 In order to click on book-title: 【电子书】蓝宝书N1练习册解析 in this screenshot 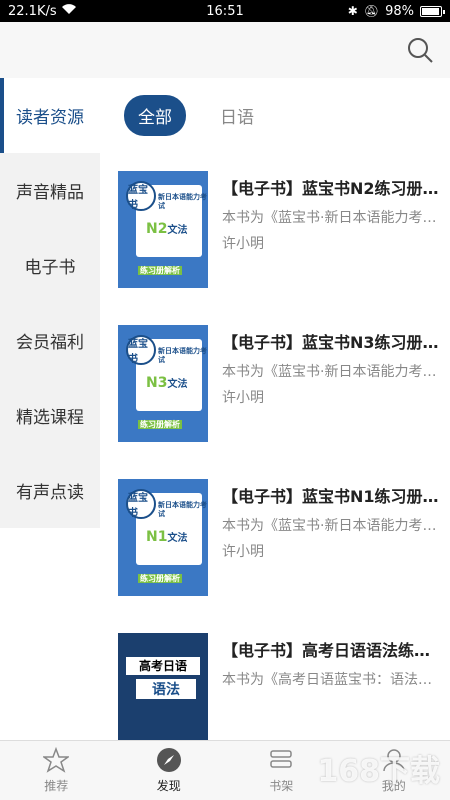, I will do `click(332, 496)`.